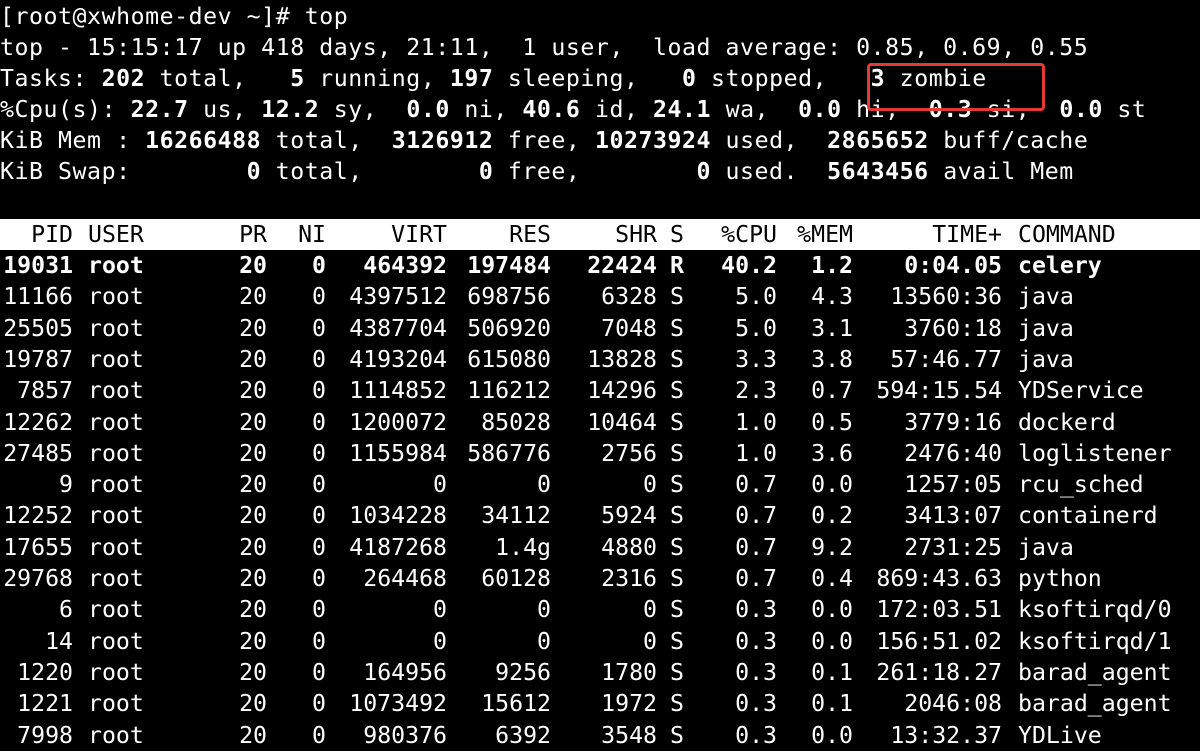  I want to click on tasks-segment: 202, so click(123, 78).